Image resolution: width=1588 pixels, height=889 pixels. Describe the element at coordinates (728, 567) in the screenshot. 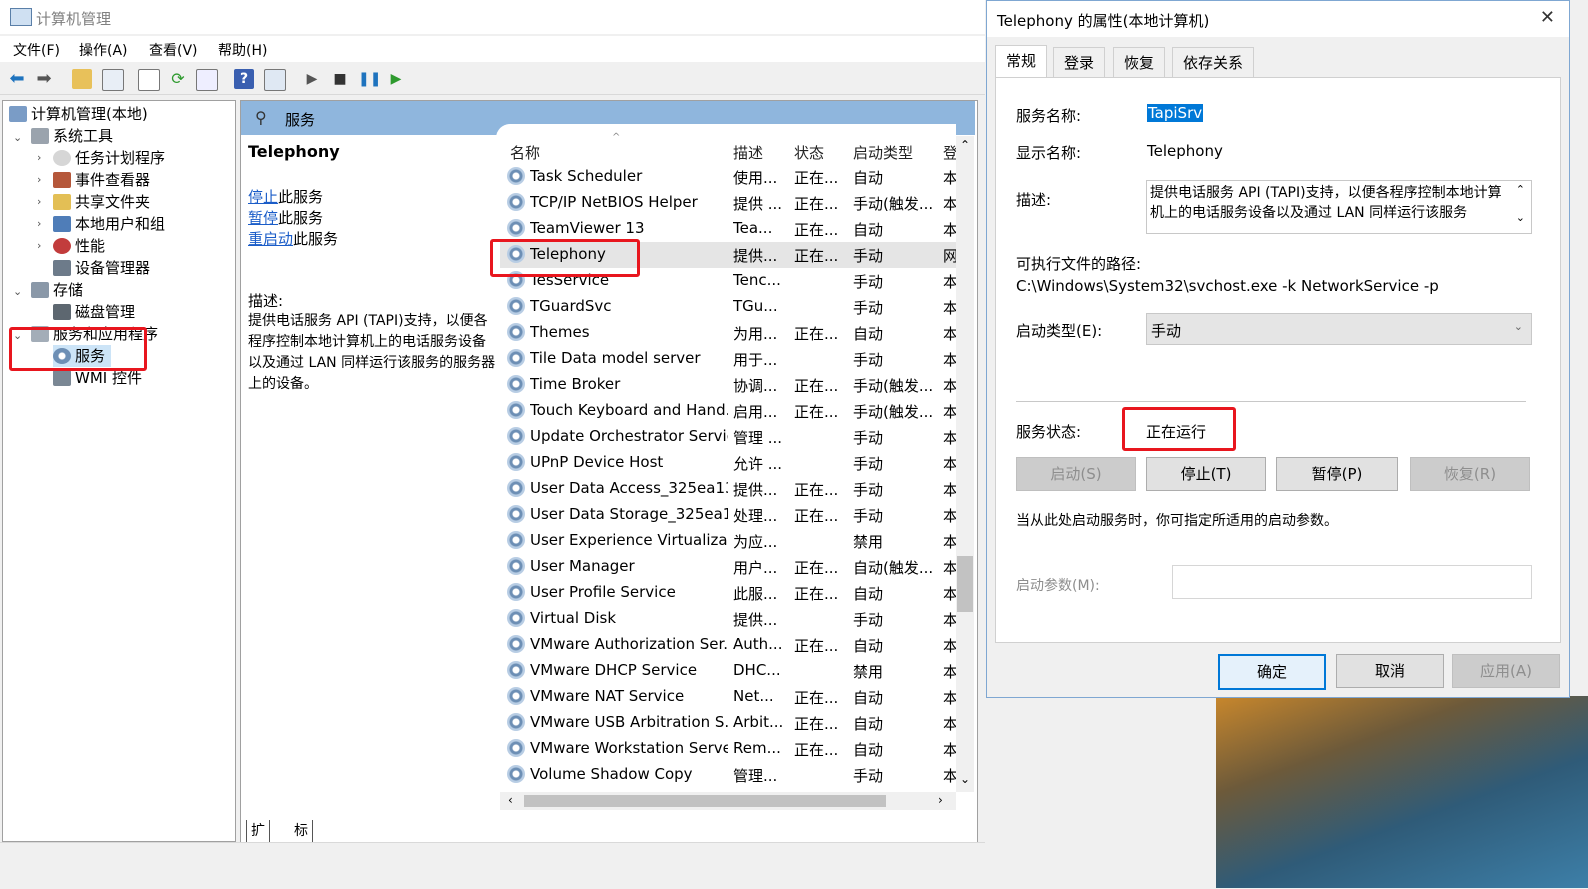

I see `table-row: User Manager 用户... 正在... 自动(触发... 本` at that location.